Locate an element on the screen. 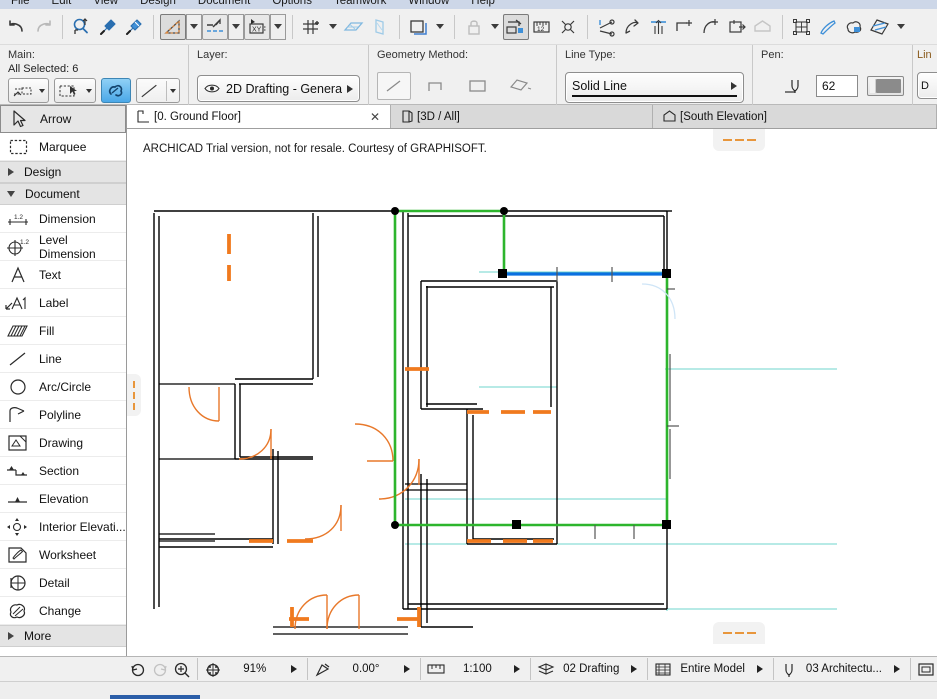 The height and width of the screenshot is (699, 937). tab-close-icon: ✕ is located at coordinates (364, 117).